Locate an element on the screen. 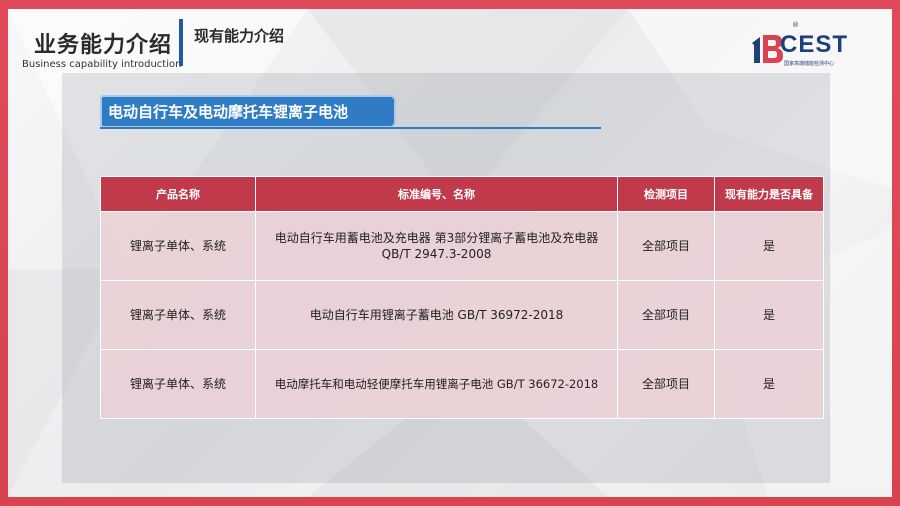 The image size is (900, 506). page-title: 业务能力介绍 is located at coordinates (103, 45).